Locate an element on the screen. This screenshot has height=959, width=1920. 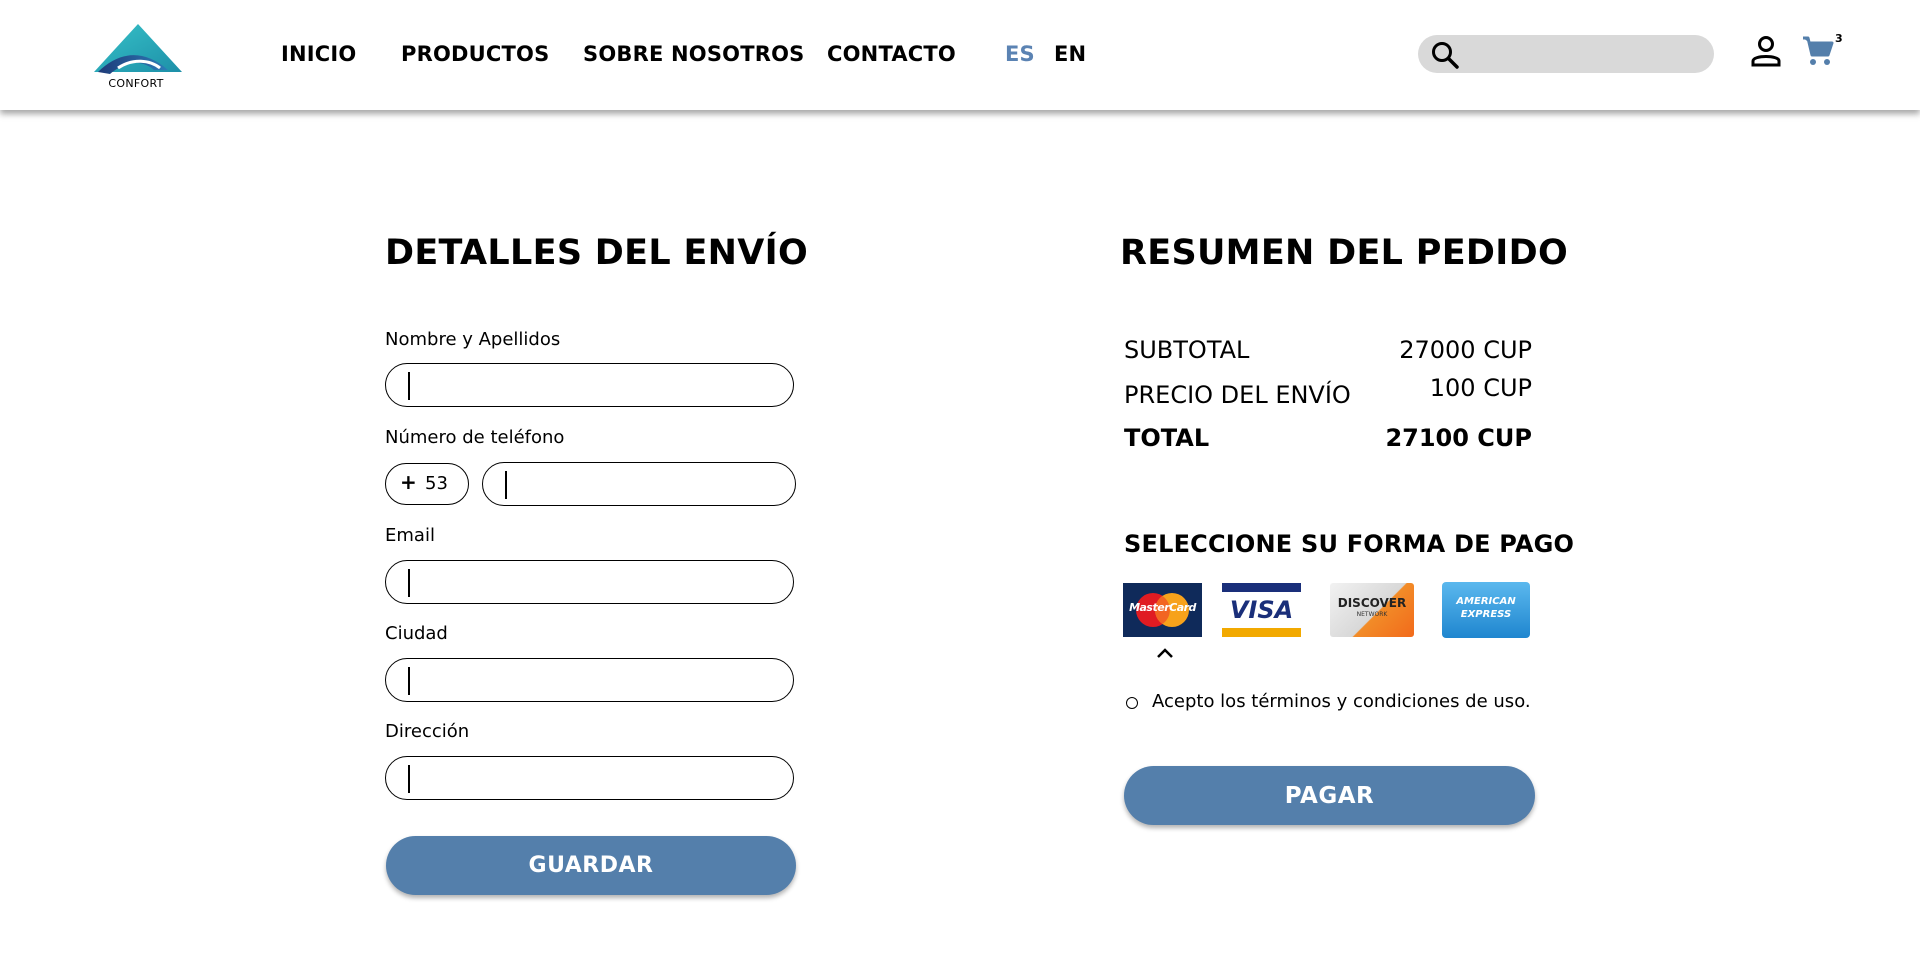
visa-label: VISA is located at coordinates (1261, 610).